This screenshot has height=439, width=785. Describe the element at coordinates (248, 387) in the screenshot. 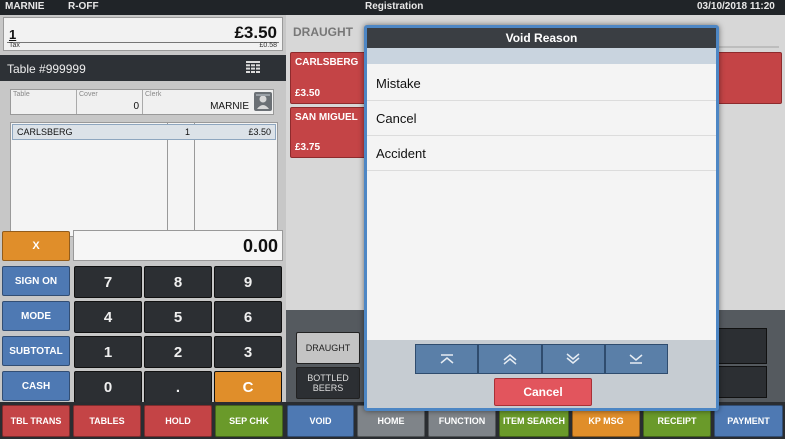

I see `key-clear: C` at that location.